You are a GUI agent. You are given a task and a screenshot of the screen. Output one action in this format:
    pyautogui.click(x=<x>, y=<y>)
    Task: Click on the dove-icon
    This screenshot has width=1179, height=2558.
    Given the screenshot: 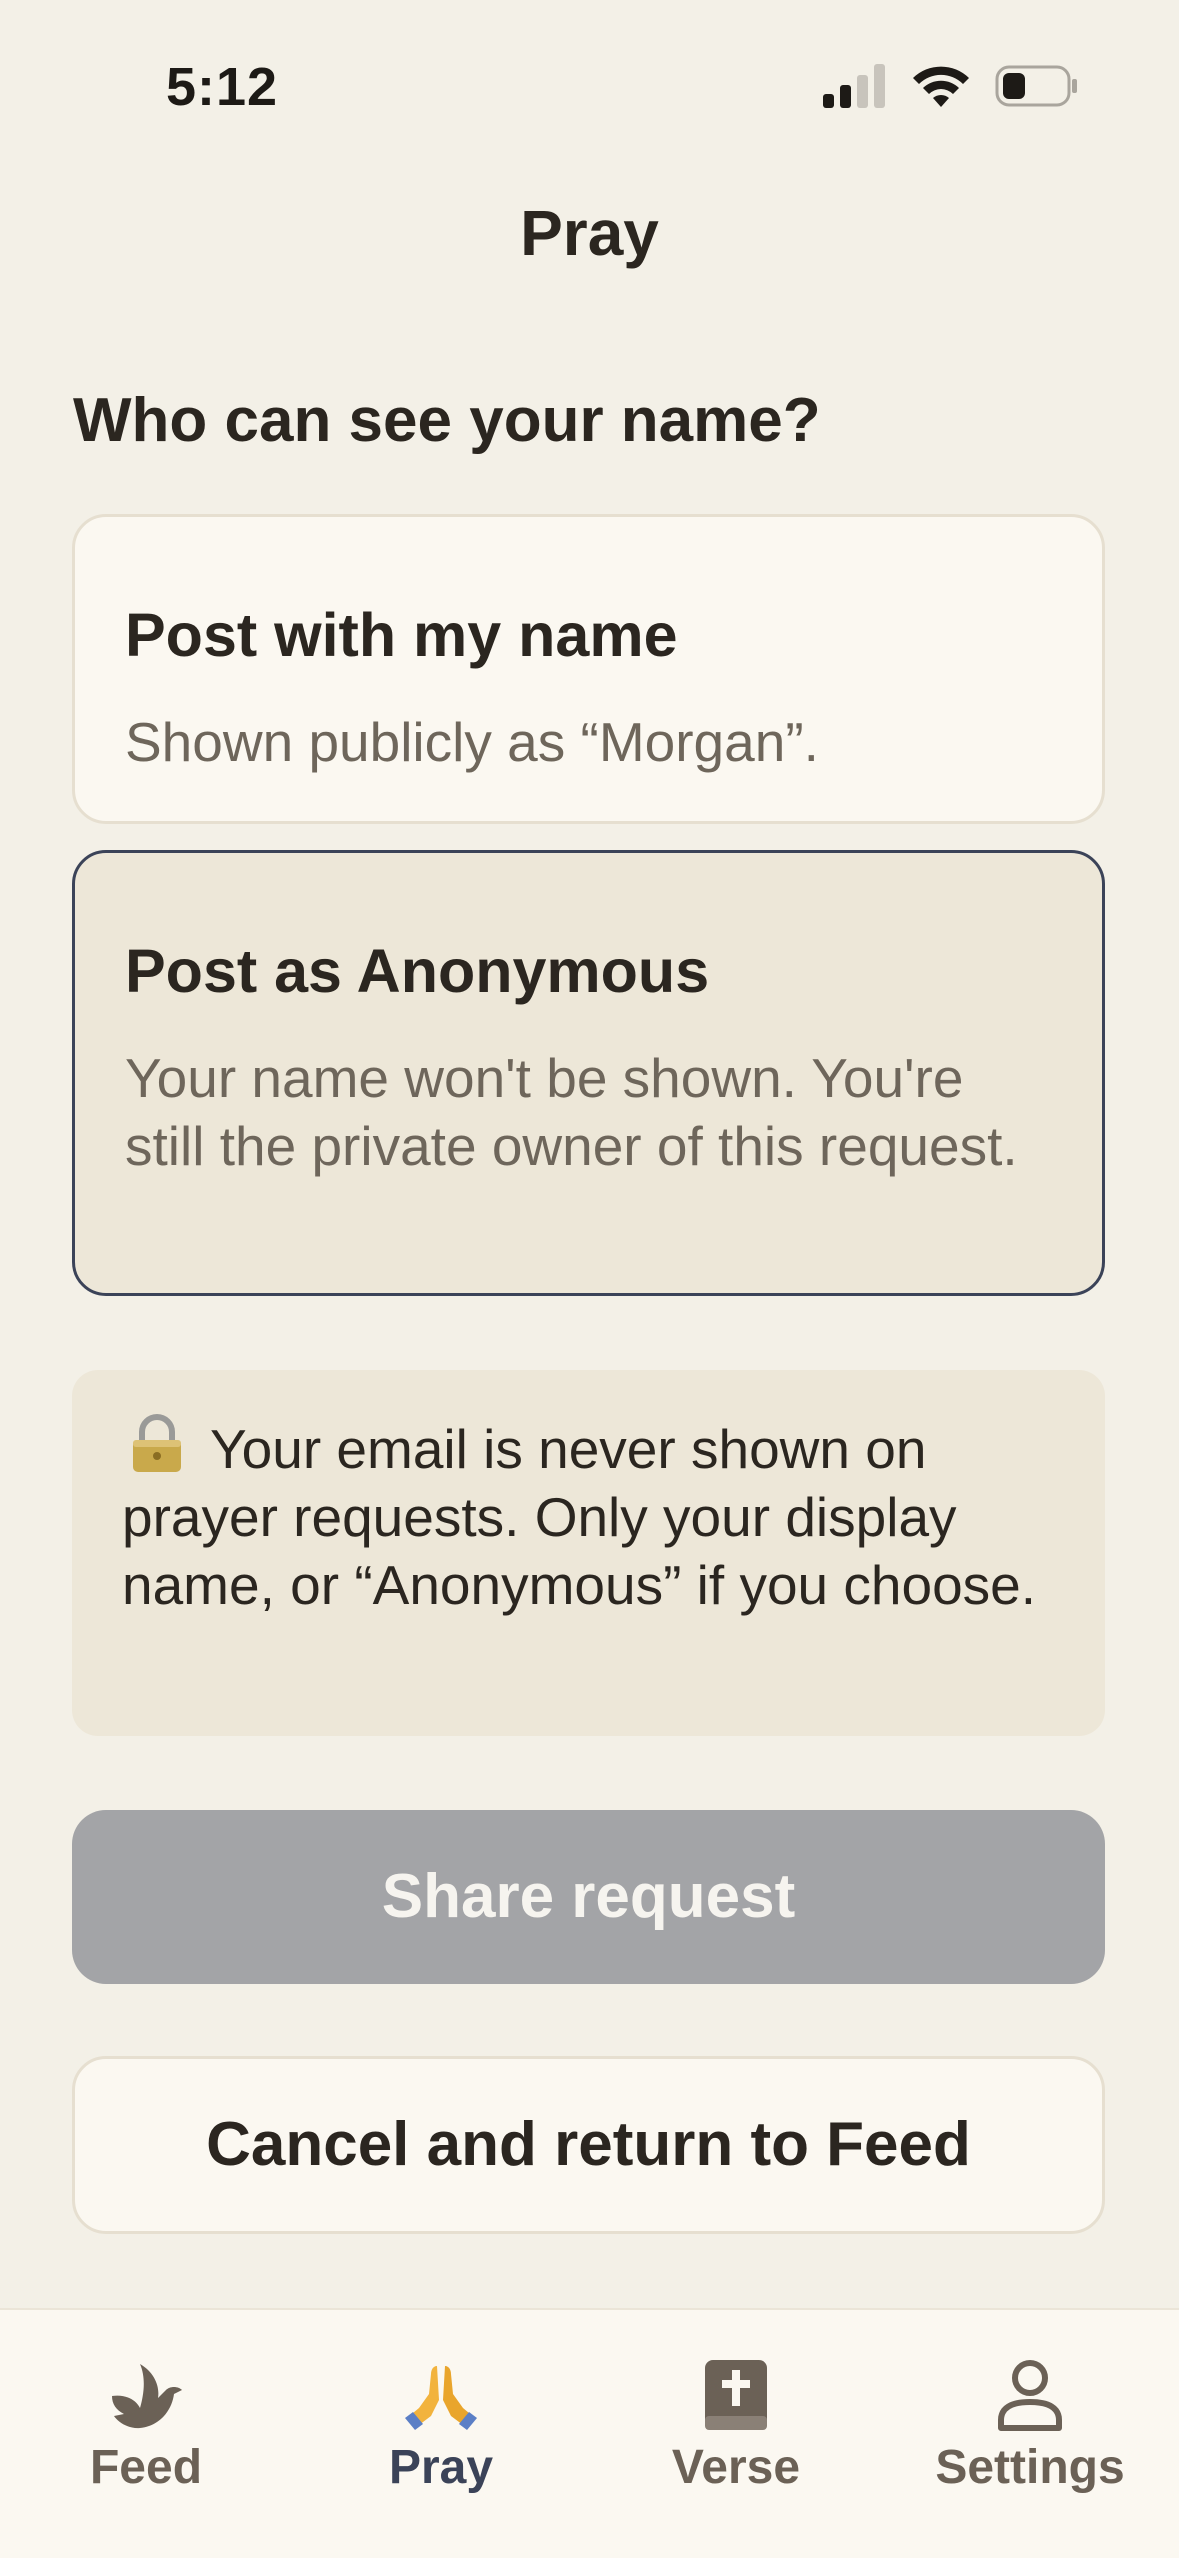 What is the action you would take?
    pyautogui.click(x=147, y=2396)
    